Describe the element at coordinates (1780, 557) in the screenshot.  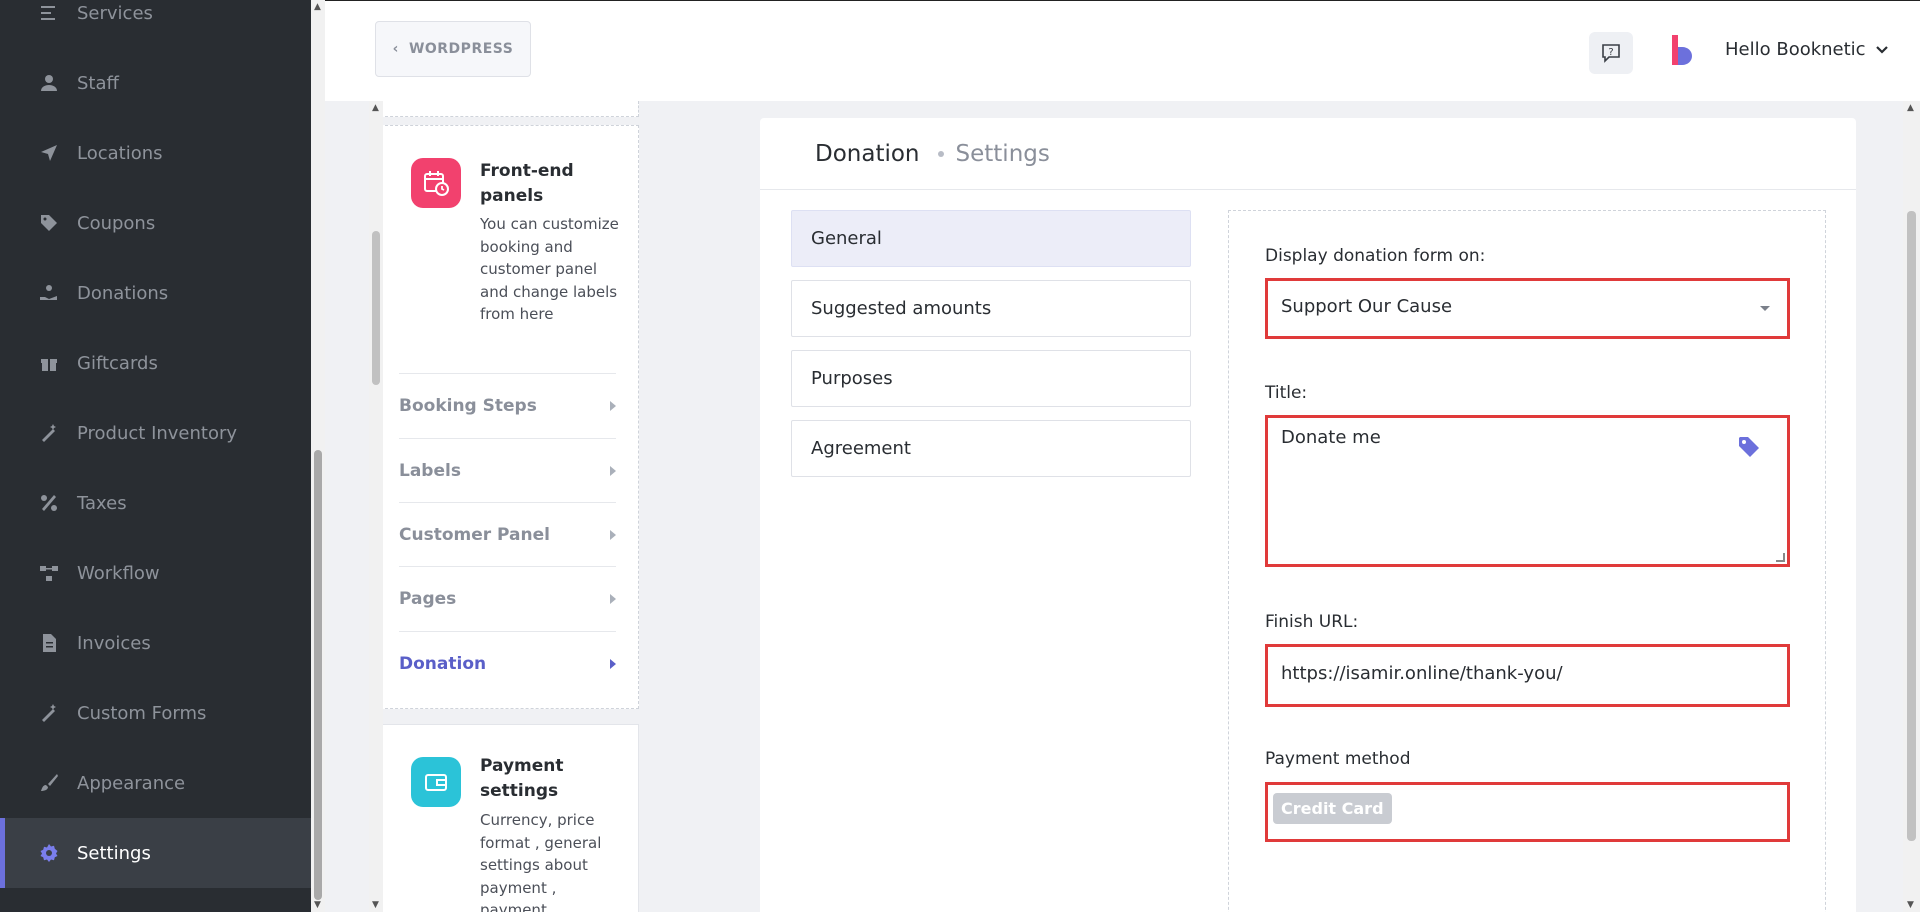
I see `resize-handle` at that location.